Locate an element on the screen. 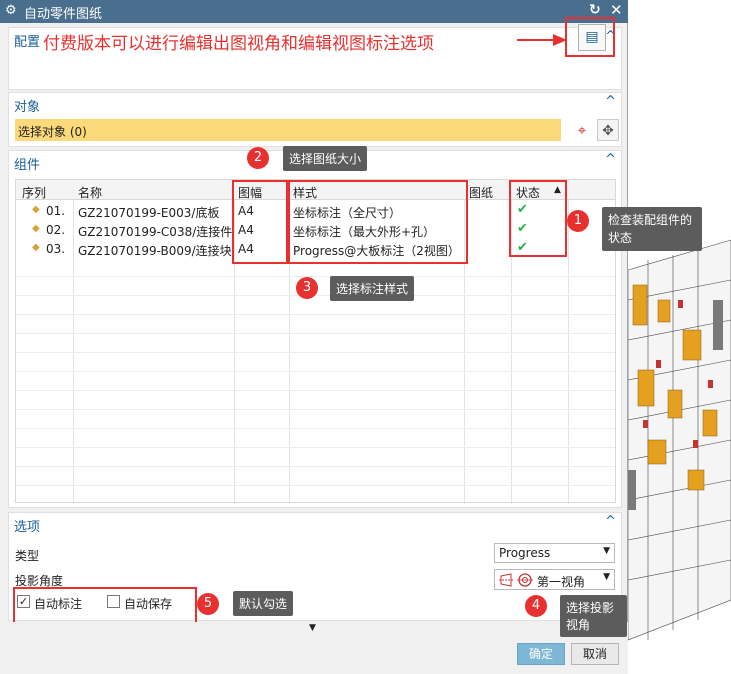 Image resolution: width=731 pixels, height=674 pixels. column-header-drawing: 图纸 is located at coordinates (481, 192).